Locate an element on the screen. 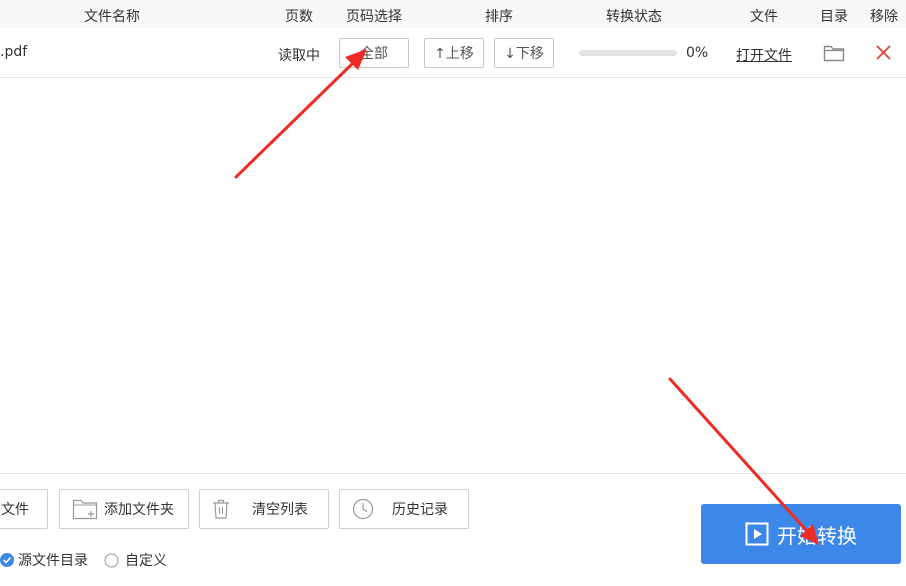 The image size is (906, 586). file-name: .pdf is located at coordinates (14, 52).